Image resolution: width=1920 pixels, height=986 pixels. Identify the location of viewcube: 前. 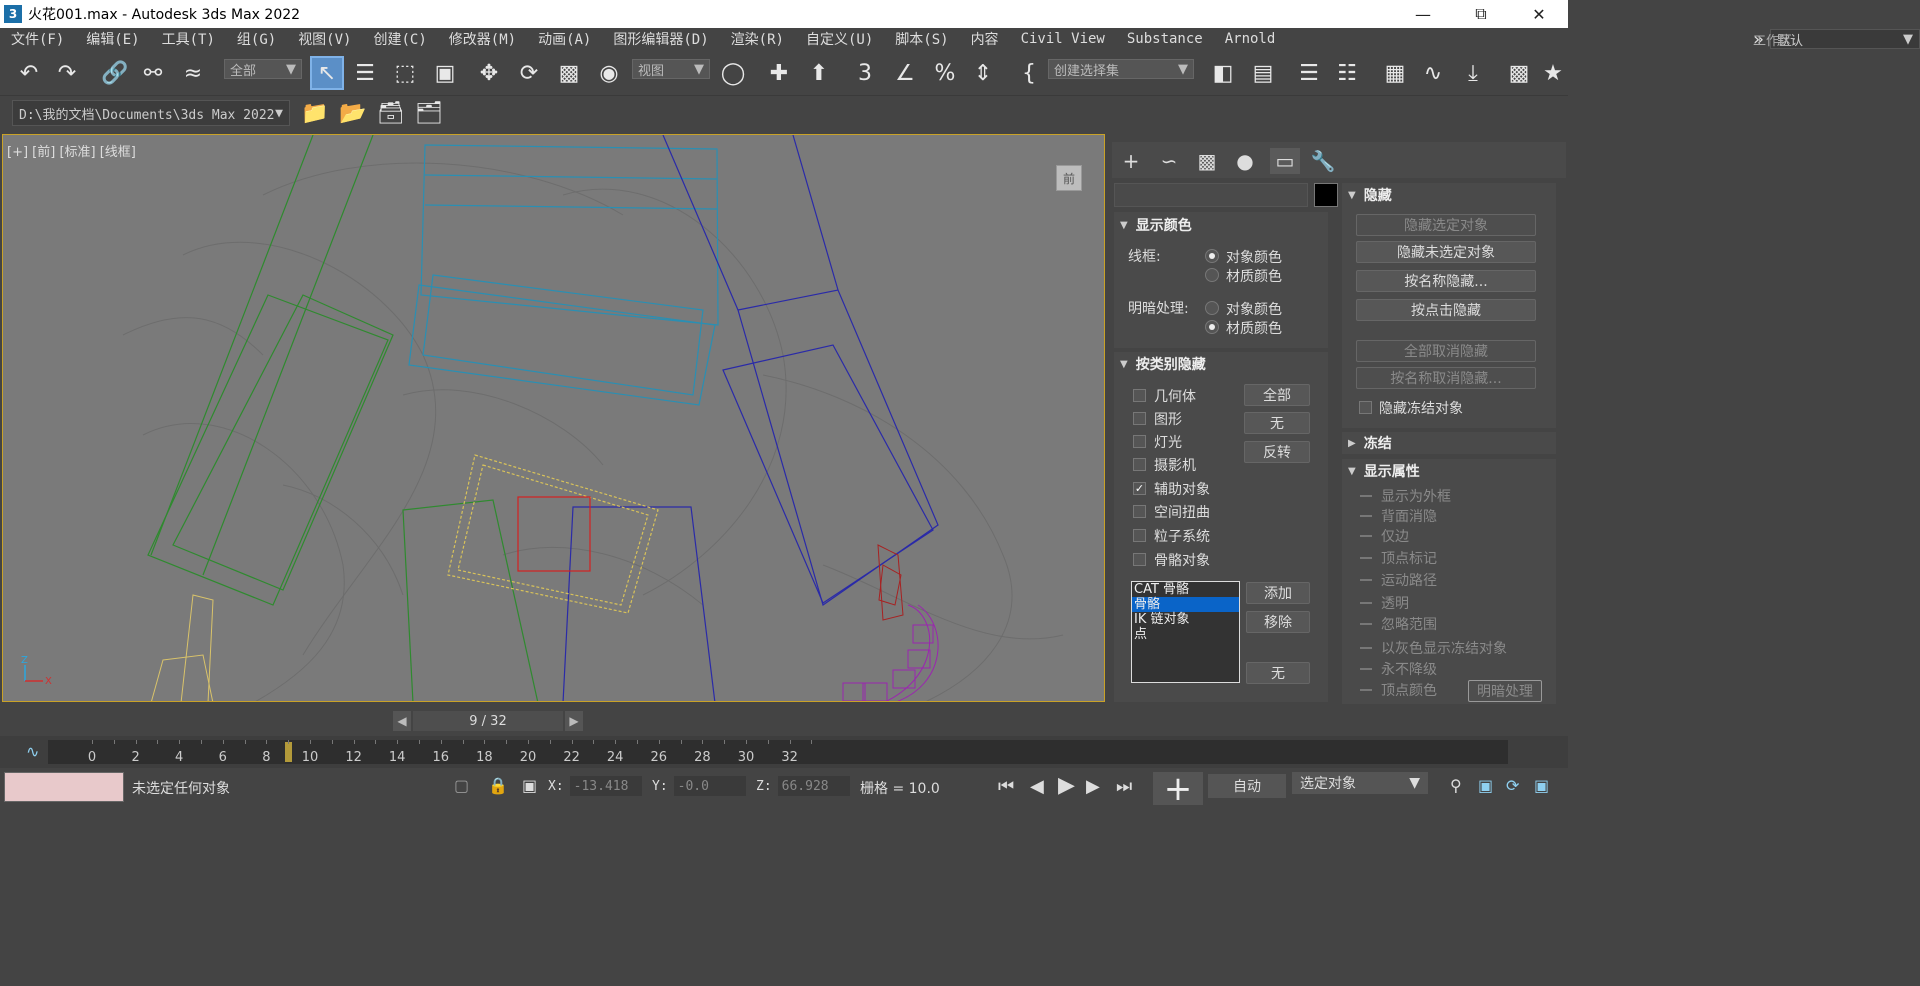
(1069, 178).